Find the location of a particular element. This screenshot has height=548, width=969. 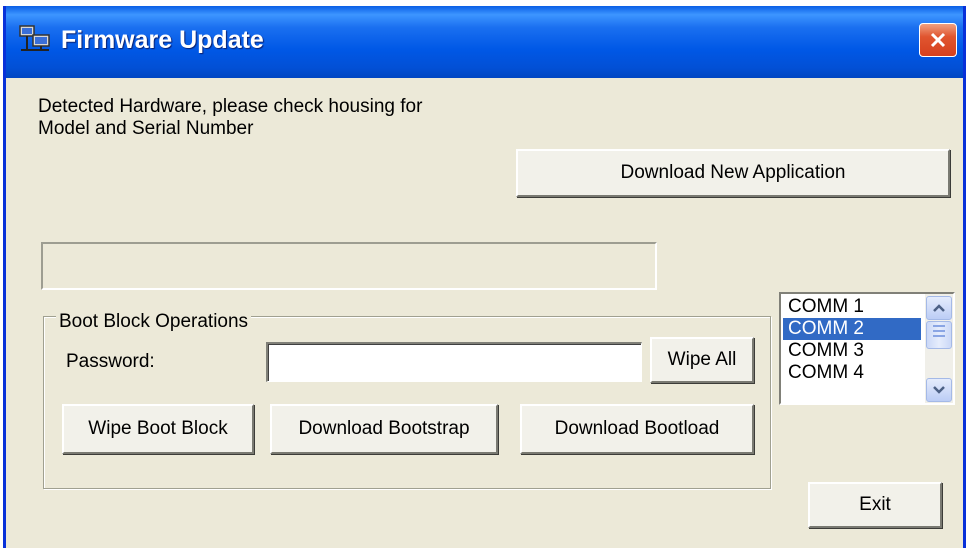

wipe-all-button: Wipe All is located at coordinates (702, 360).